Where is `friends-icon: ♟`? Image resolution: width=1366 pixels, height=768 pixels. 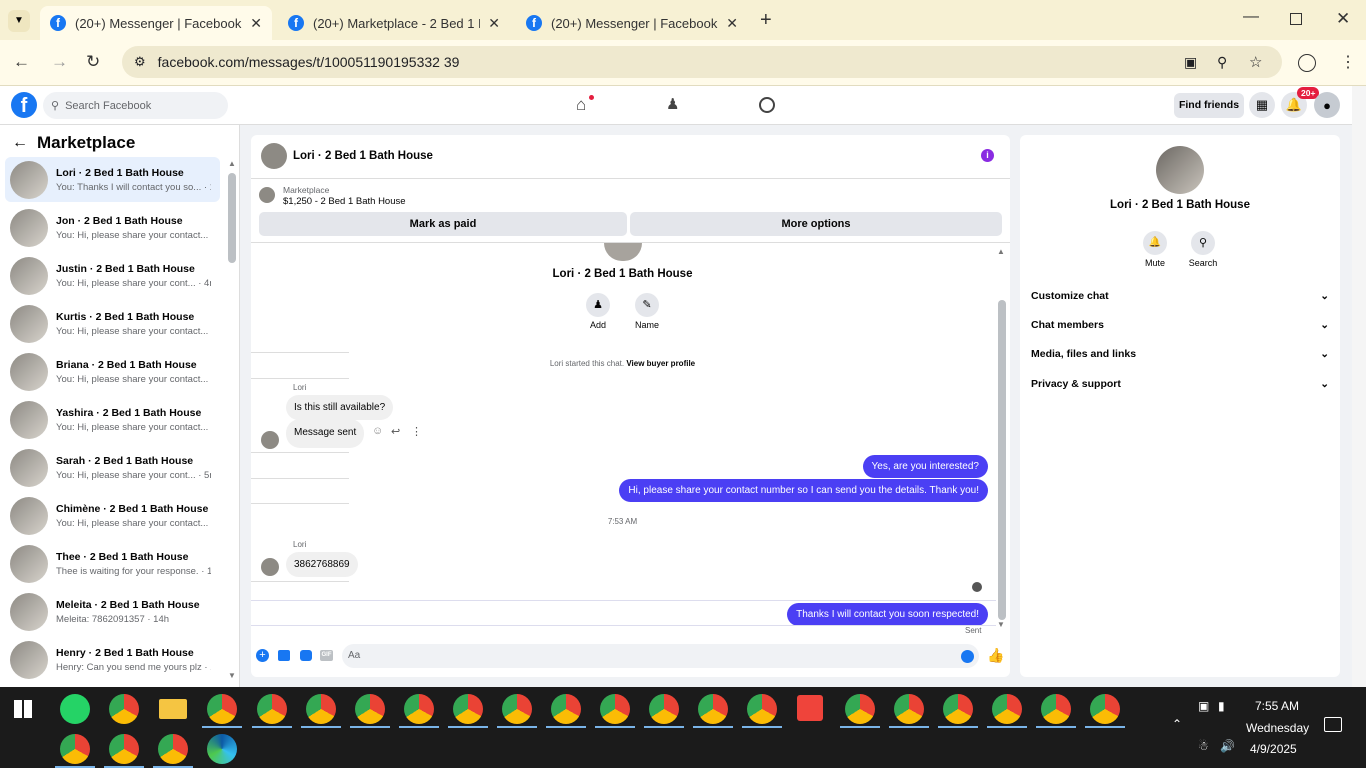 friends-icon: ♟ is located at coordinates (672, 104).